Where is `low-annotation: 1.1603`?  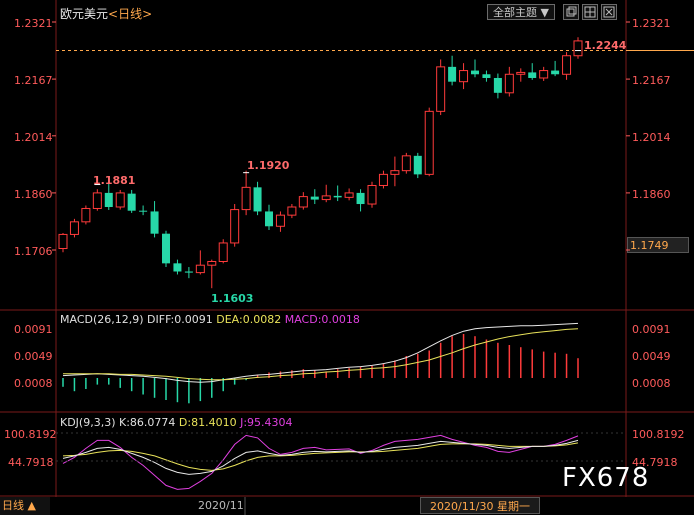
low-annotation: 1.1603 is located at coordinates (232, 298).